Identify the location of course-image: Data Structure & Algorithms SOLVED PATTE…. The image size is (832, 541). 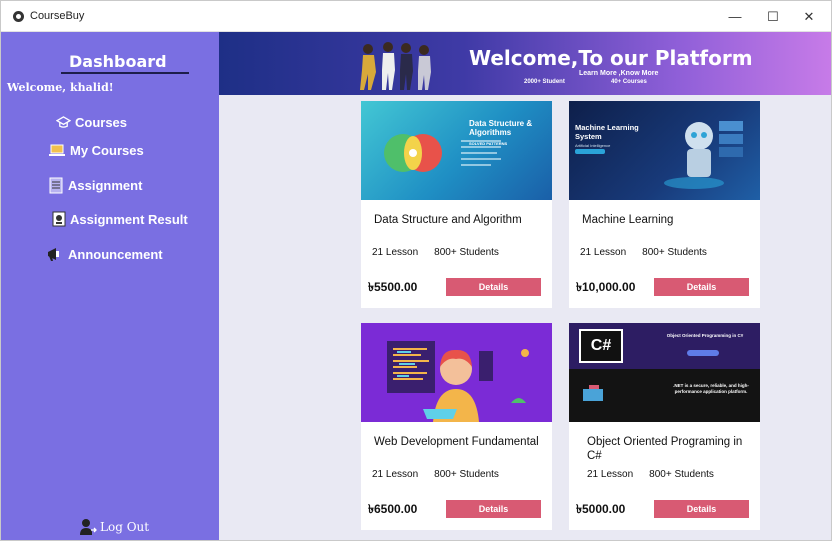
(456, 150).